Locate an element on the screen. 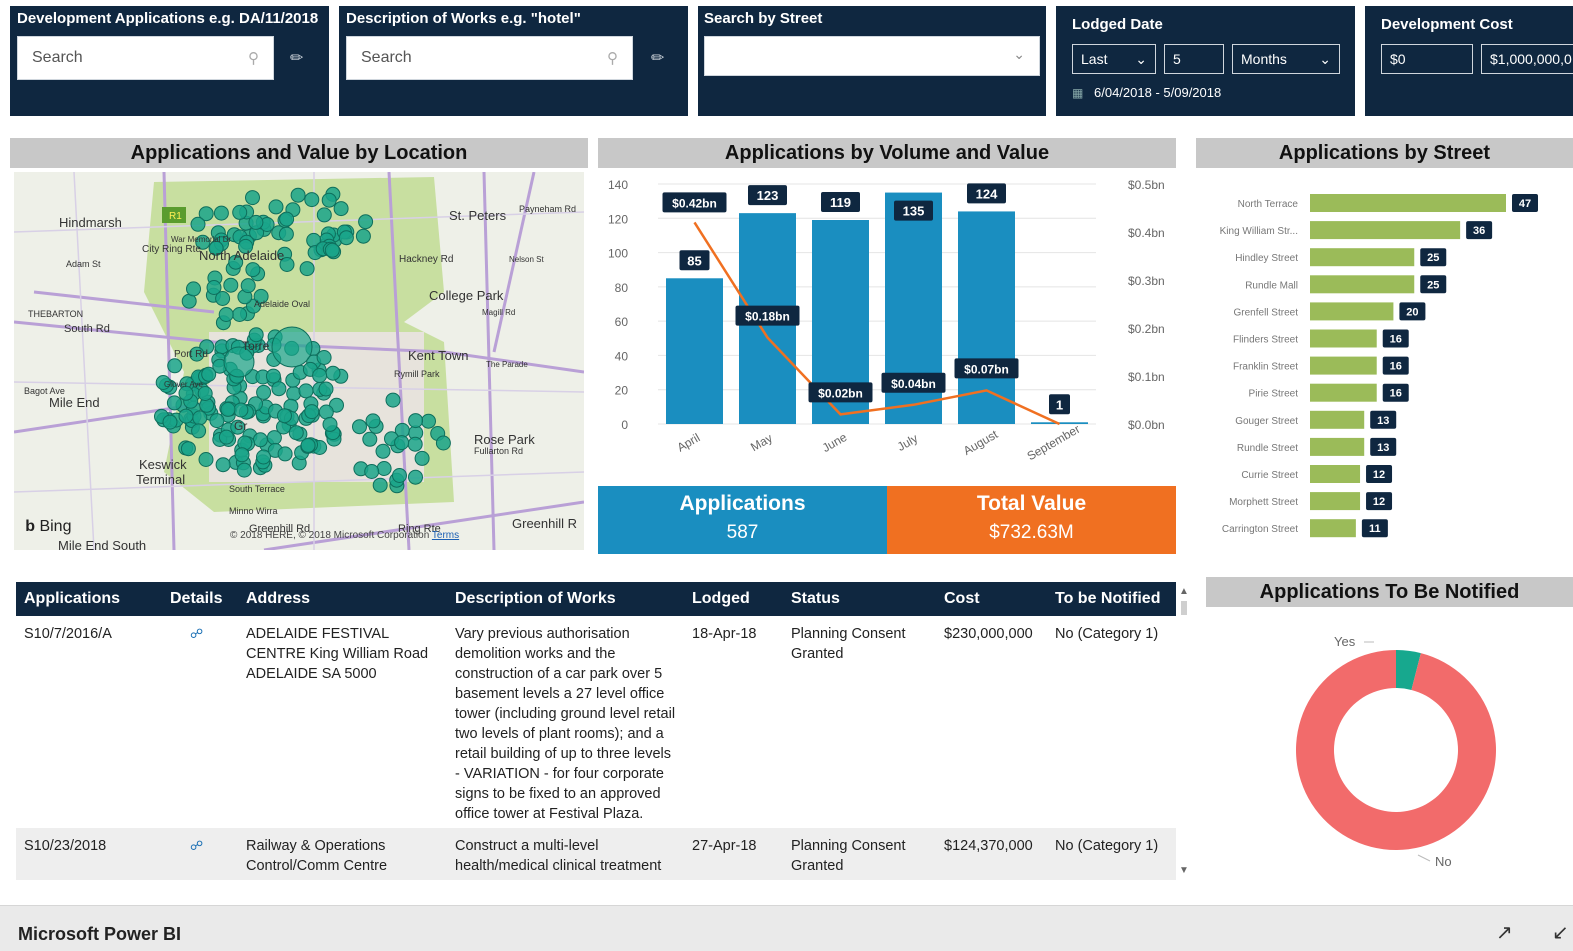 The width and height of the screenshot is (1573, 951). table-scrollbar: ▲ ▼ is located at coordinates (1184, 731).